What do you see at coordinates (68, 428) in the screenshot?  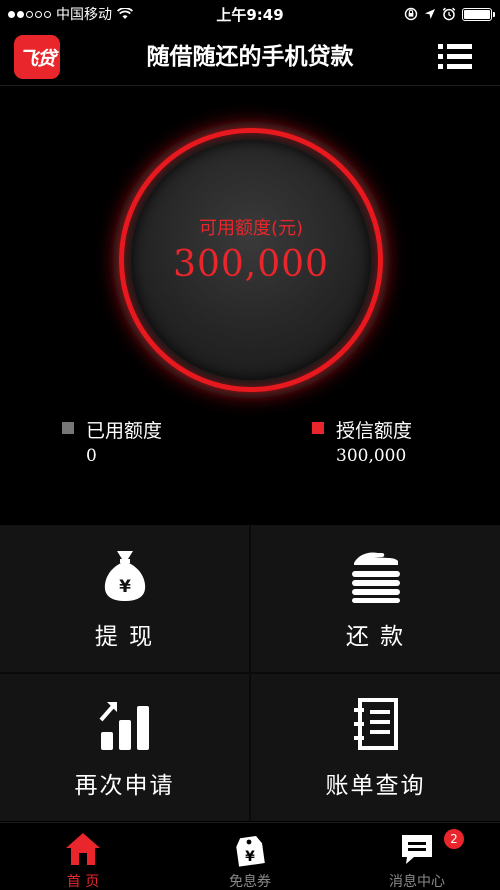 I see `used-credit-swatch` at bounding box center [68, 428].